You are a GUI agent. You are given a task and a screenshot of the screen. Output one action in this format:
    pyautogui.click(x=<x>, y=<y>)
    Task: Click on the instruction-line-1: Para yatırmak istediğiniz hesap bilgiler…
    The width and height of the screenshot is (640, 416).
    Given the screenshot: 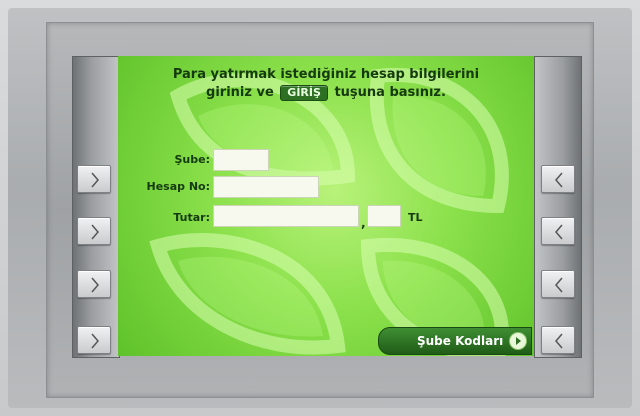 What is the action you would take?
    pyautogui.click(x=326, y=74)
    